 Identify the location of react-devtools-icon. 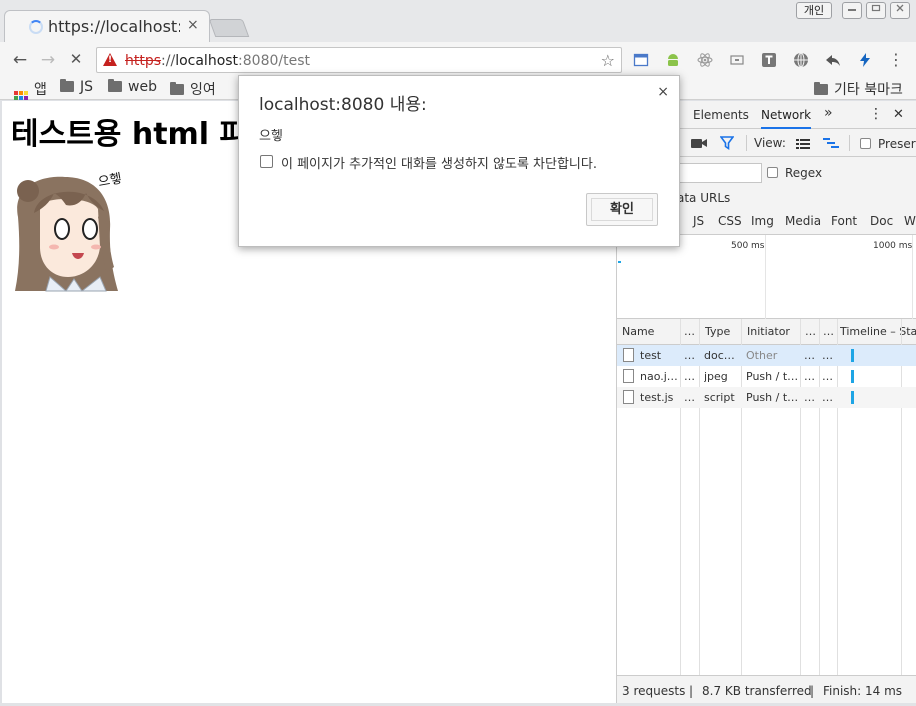
(705, 60).